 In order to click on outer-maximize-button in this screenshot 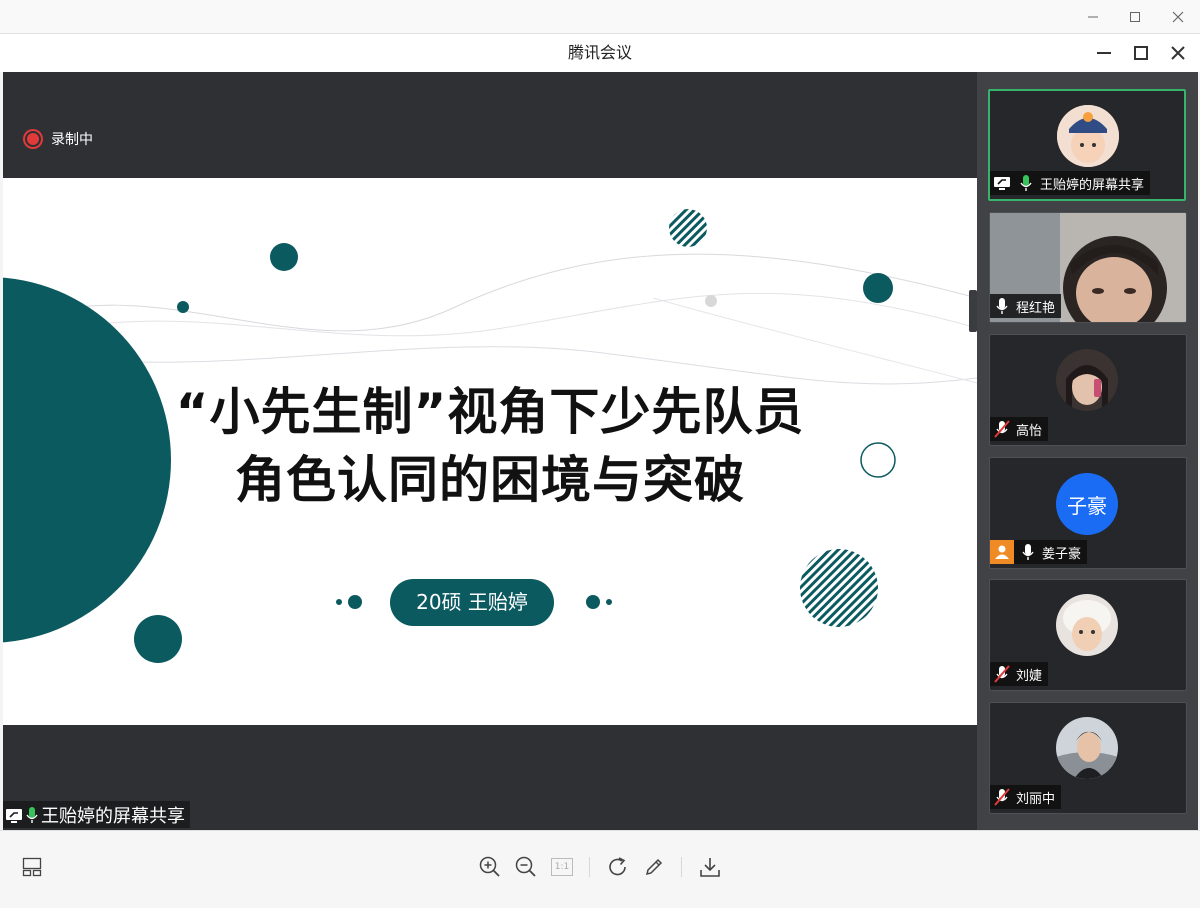, I will do `click(1135, 16)`.